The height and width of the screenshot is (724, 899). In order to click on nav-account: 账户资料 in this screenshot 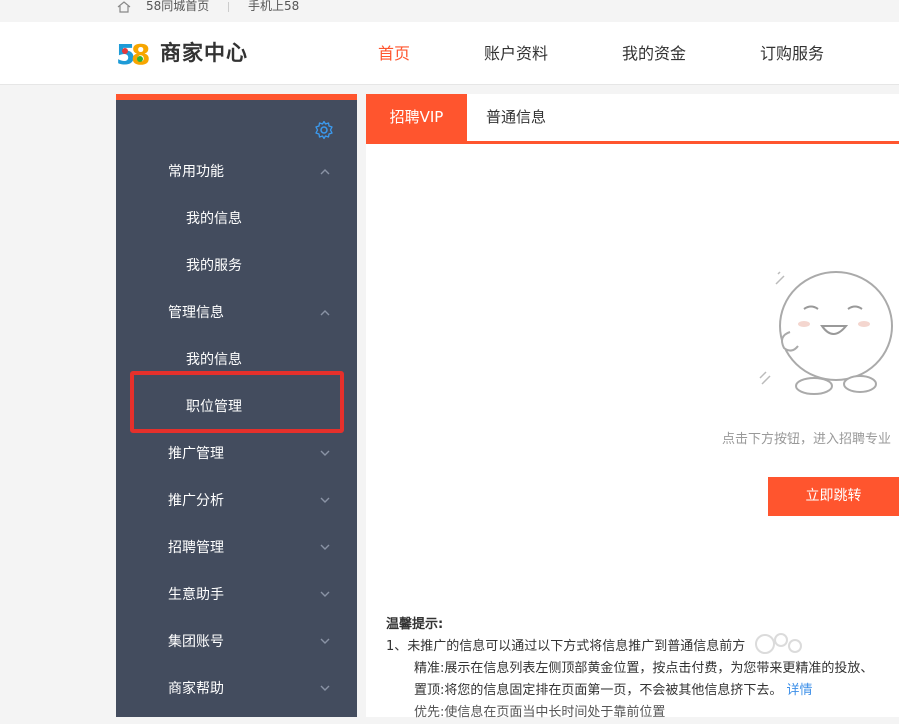, I will do `click(516, 54)`.